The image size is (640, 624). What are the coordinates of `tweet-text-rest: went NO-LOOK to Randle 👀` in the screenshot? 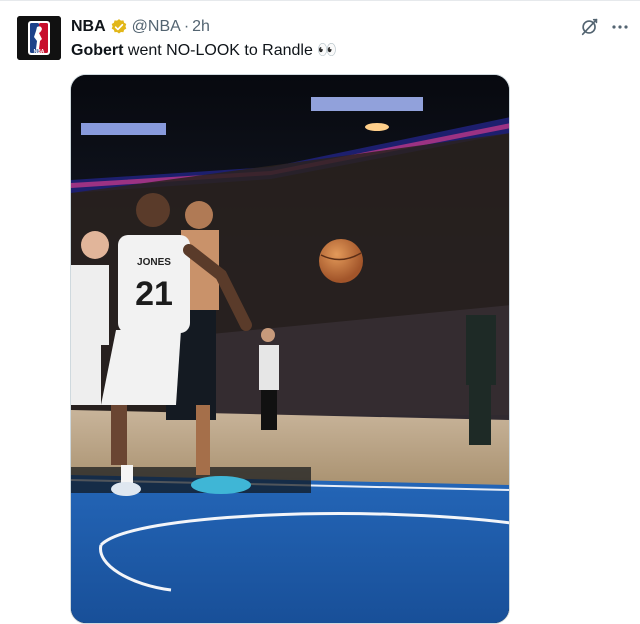 It's located at (230, 50).